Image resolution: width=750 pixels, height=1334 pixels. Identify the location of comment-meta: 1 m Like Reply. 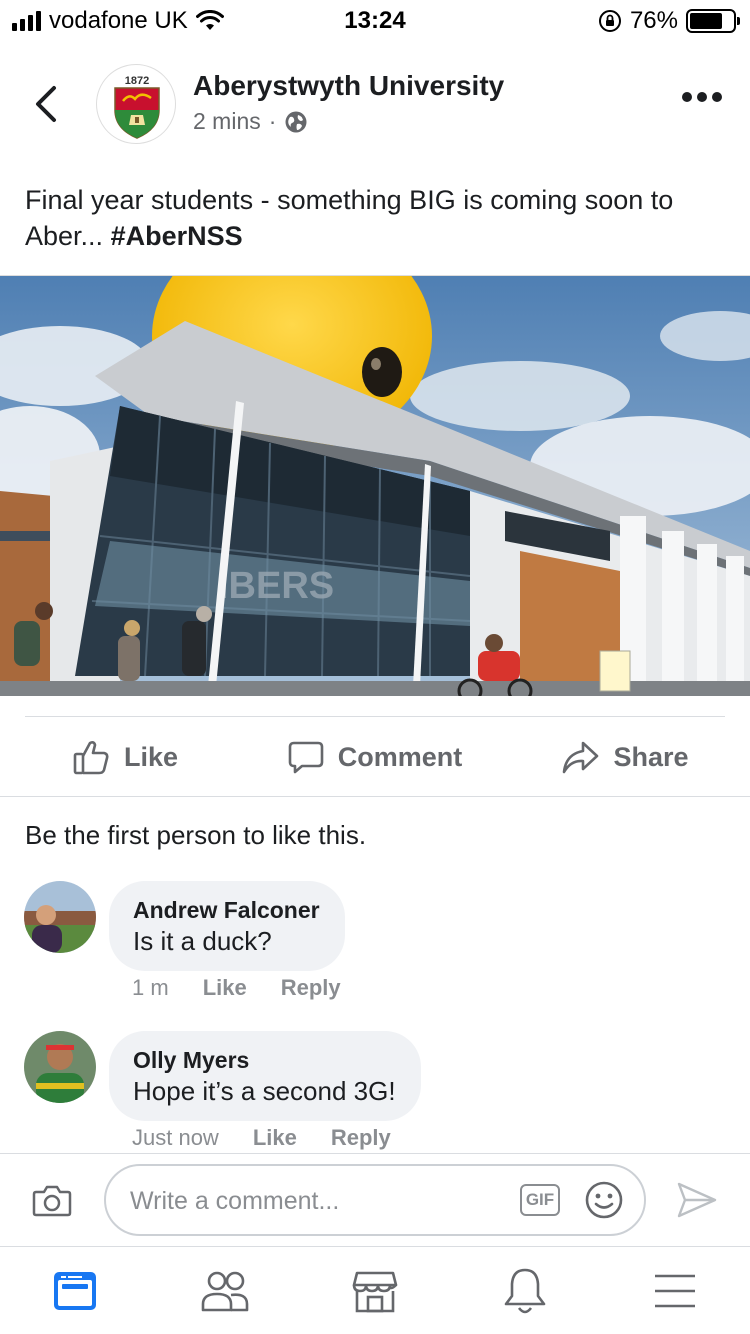
(236, 988).